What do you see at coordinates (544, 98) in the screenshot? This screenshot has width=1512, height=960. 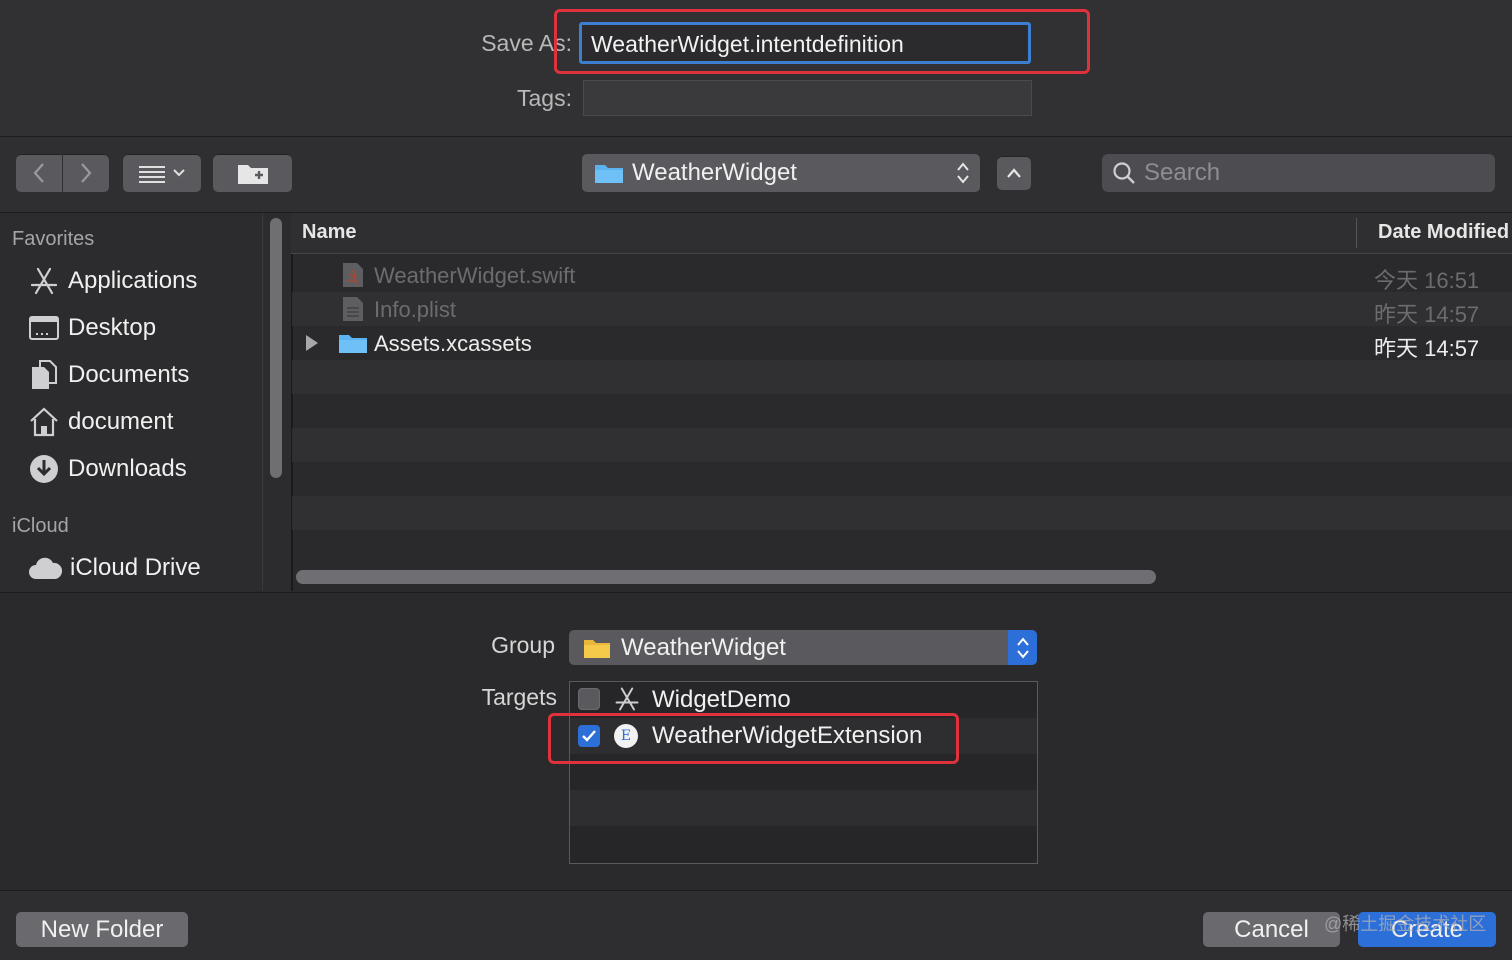 I see `tags-label: Tags:` at bounding box center [544, 98].